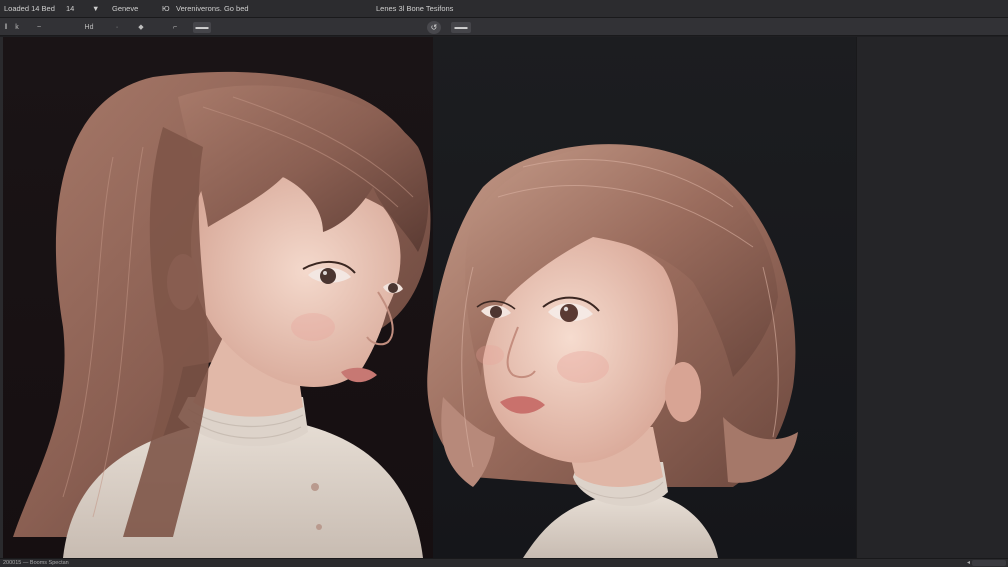  Describe the element at coordinates (17, 27) in the screenshot. I see `move-tool-icon: k` at that location.